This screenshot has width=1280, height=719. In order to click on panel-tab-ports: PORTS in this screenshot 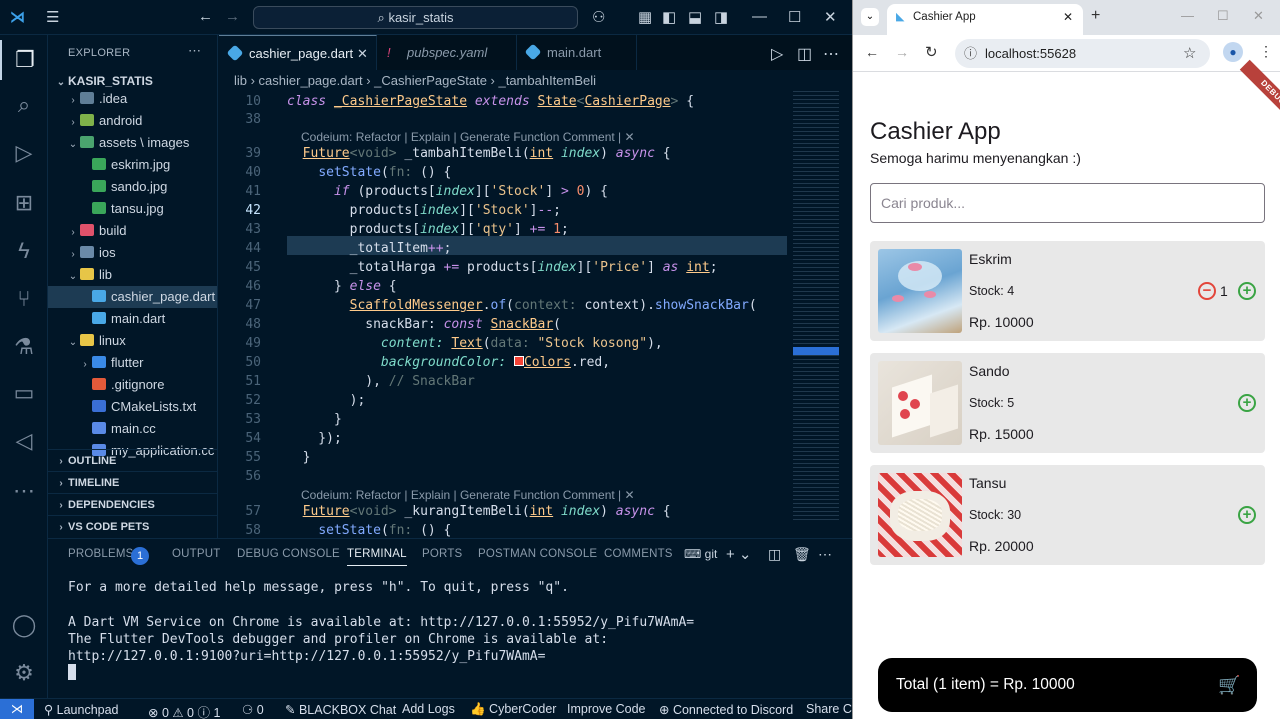, I will do `click(442, 554)`.